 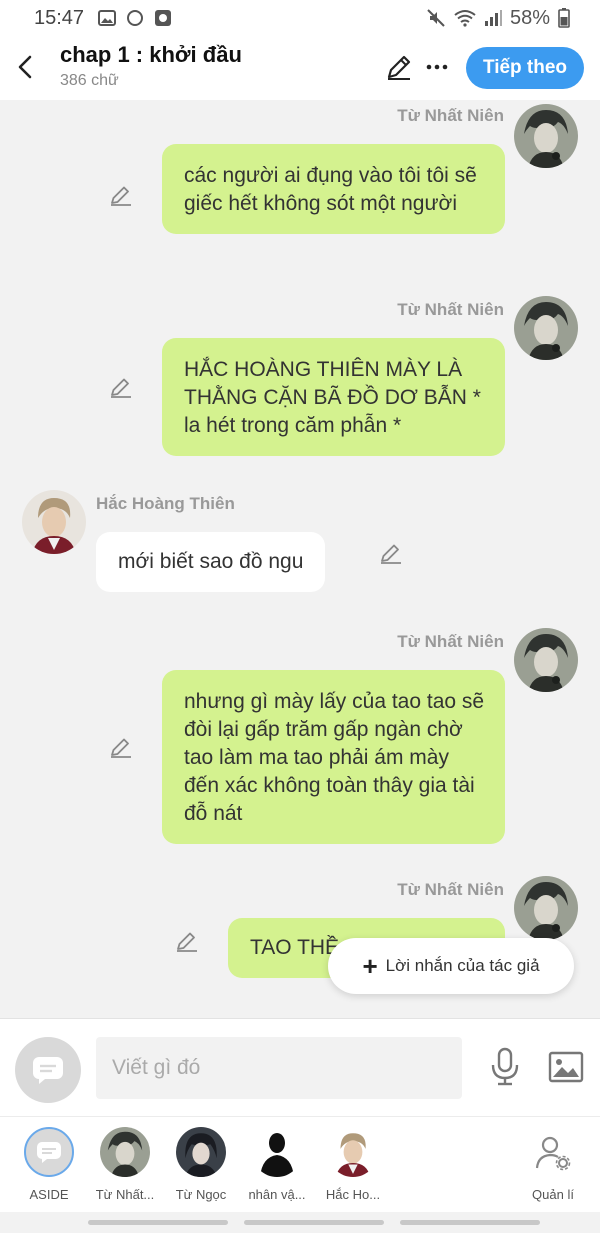 I want to click on plus-icon: +, so click(x=370, y=966).